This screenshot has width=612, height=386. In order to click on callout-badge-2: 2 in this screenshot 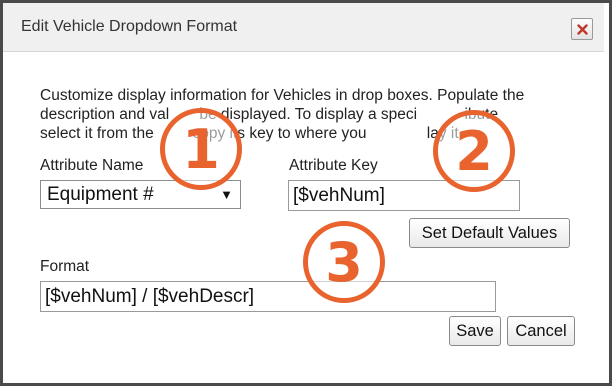, I will do `click(474, 151)`.